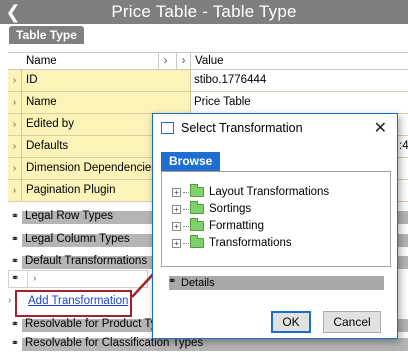 This screenshot has height=356, width=408. I want to click on tab-browse: Browse, so click(191, 161).